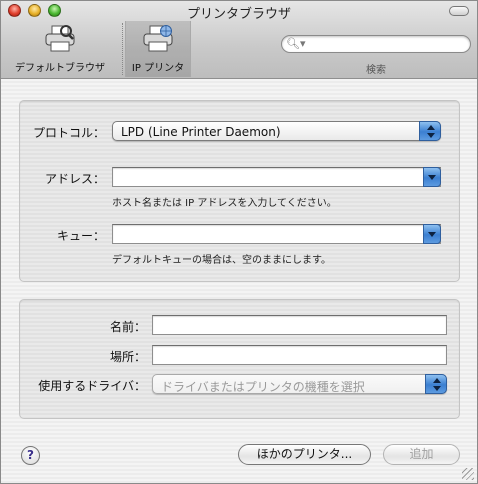  Describe the element at coordinates (60, 68) in the screenshot. I see `default-browser-label: デフォルトブラウザ` at that location.